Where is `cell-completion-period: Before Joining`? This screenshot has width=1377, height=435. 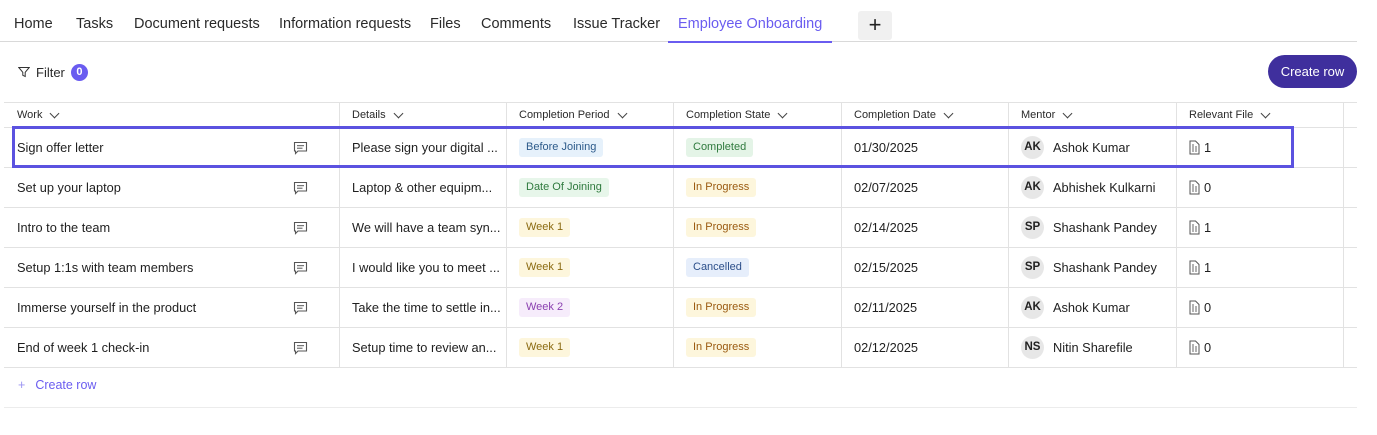
cell-completion-period: Before Joining is located at coordinates (589, 147).